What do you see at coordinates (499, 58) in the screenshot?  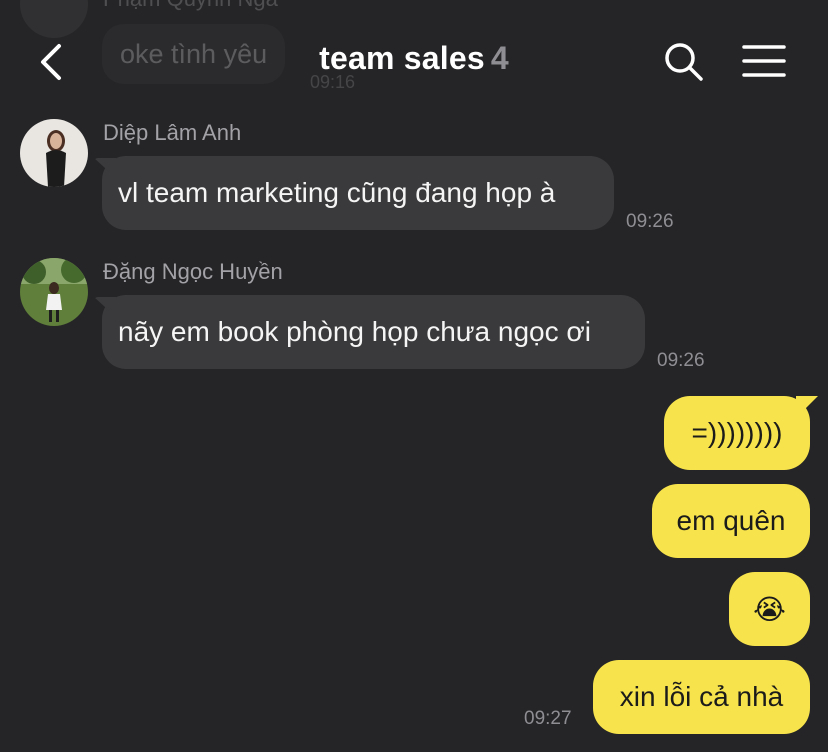 I see `member-count: 4` at bounding box center [499, 58].